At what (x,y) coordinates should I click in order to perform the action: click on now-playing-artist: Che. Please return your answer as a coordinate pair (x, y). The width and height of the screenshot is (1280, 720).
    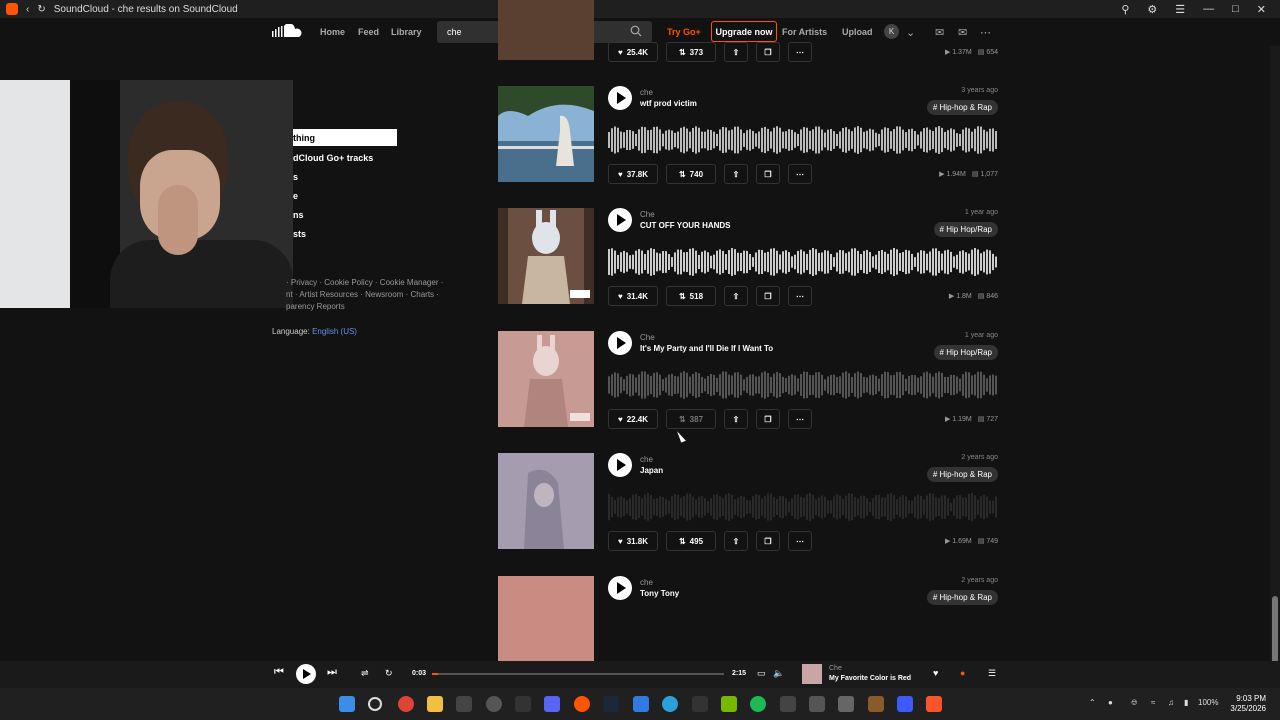
    Looking at the image, I should click on (835, 668).